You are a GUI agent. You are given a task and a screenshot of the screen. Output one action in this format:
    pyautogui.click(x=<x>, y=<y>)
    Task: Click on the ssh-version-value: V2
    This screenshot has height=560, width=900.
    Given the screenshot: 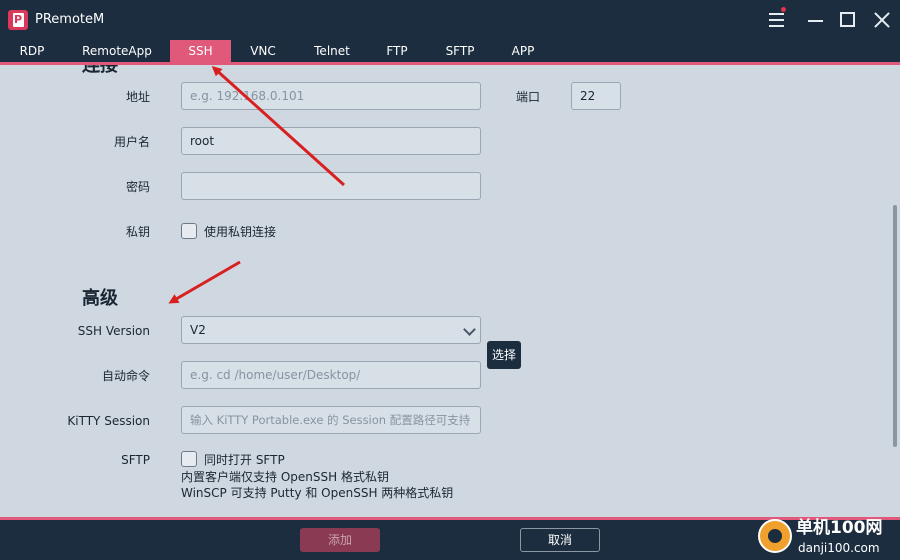 What is the action you would take?
    pyautogui.click(x=198, y=330)
    